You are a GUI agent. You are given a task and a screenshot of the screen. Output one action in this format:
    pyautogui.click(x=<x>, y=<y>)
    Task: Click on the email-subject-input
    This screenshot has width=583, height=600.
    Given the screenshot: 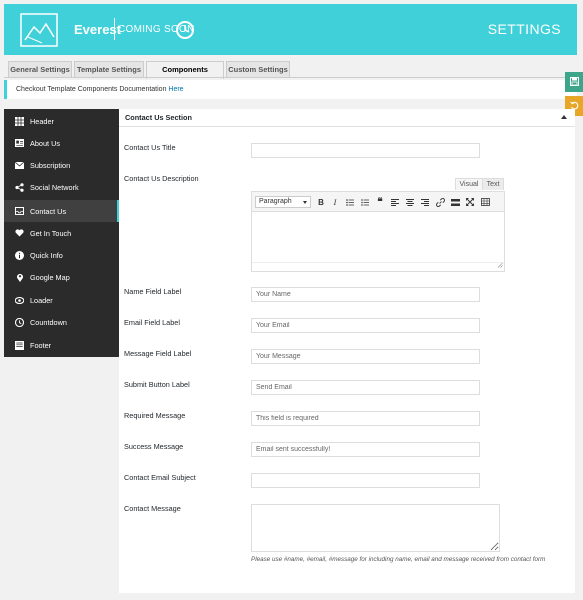 What is the action you would take?
    pyautogui.click(x=365, y=480)
    